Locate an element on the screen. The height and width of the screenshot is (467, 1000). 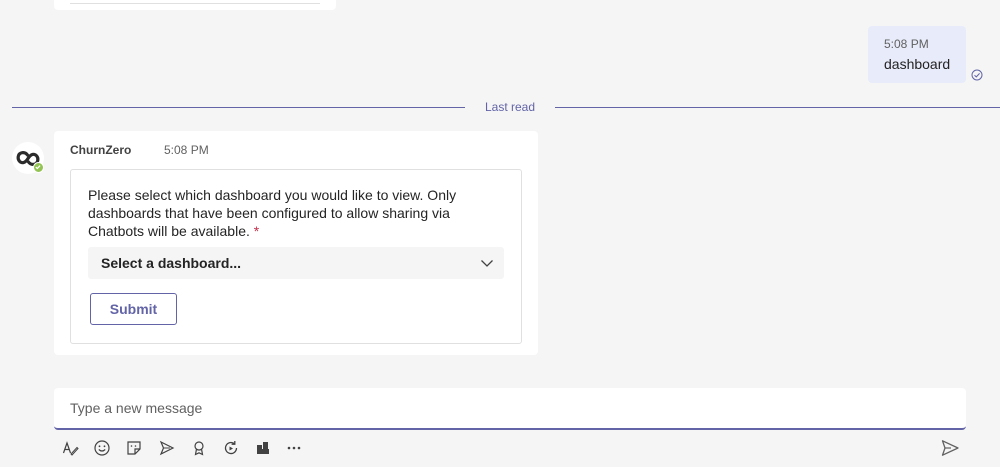
format-icon is located at coordinates (70, 448).